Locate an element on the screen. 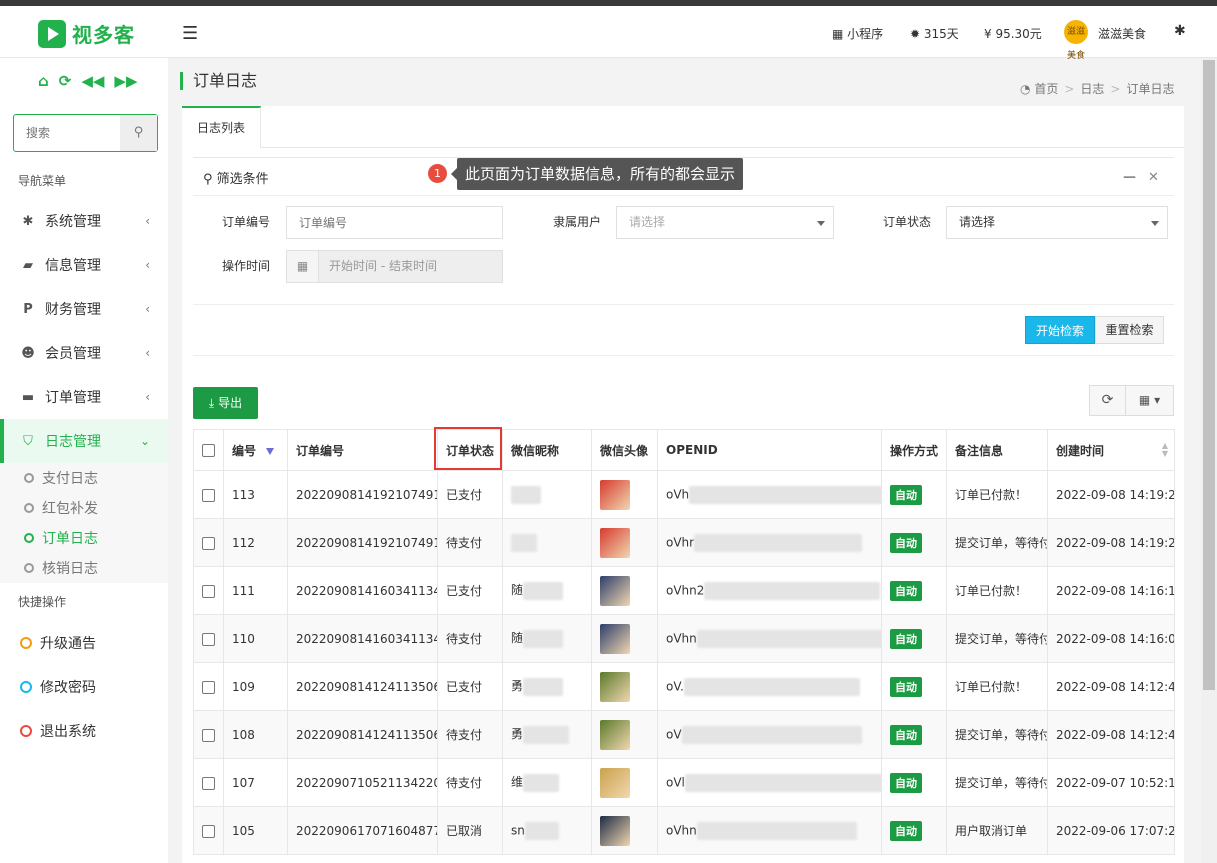  col-header-mode: 操作方式 is located at coordinates (914, 450).